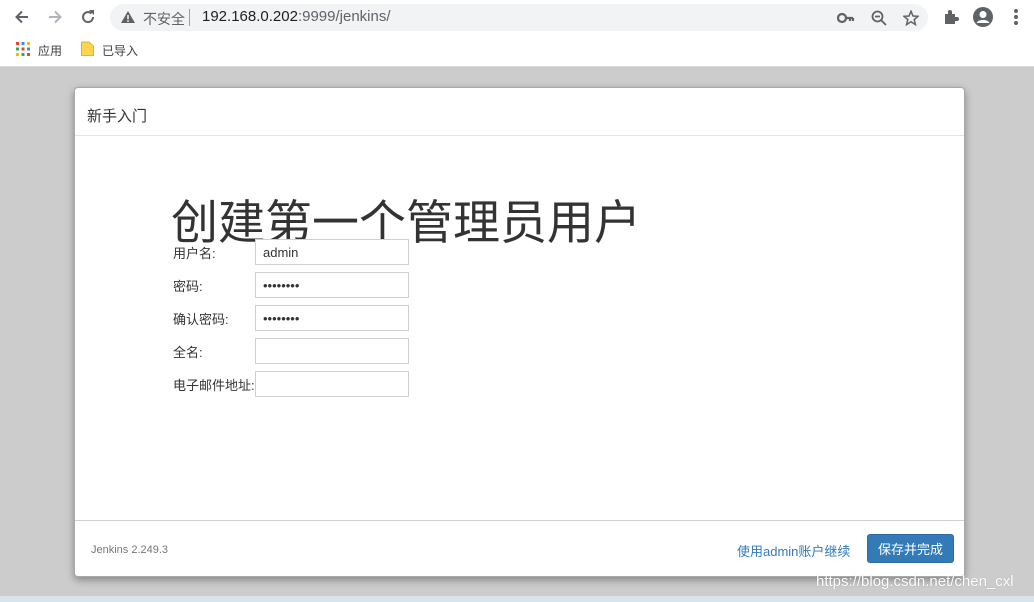  Describe the element at coordinates (164, 19) in the screenshot. I see `security-status: 不安全` at that location.